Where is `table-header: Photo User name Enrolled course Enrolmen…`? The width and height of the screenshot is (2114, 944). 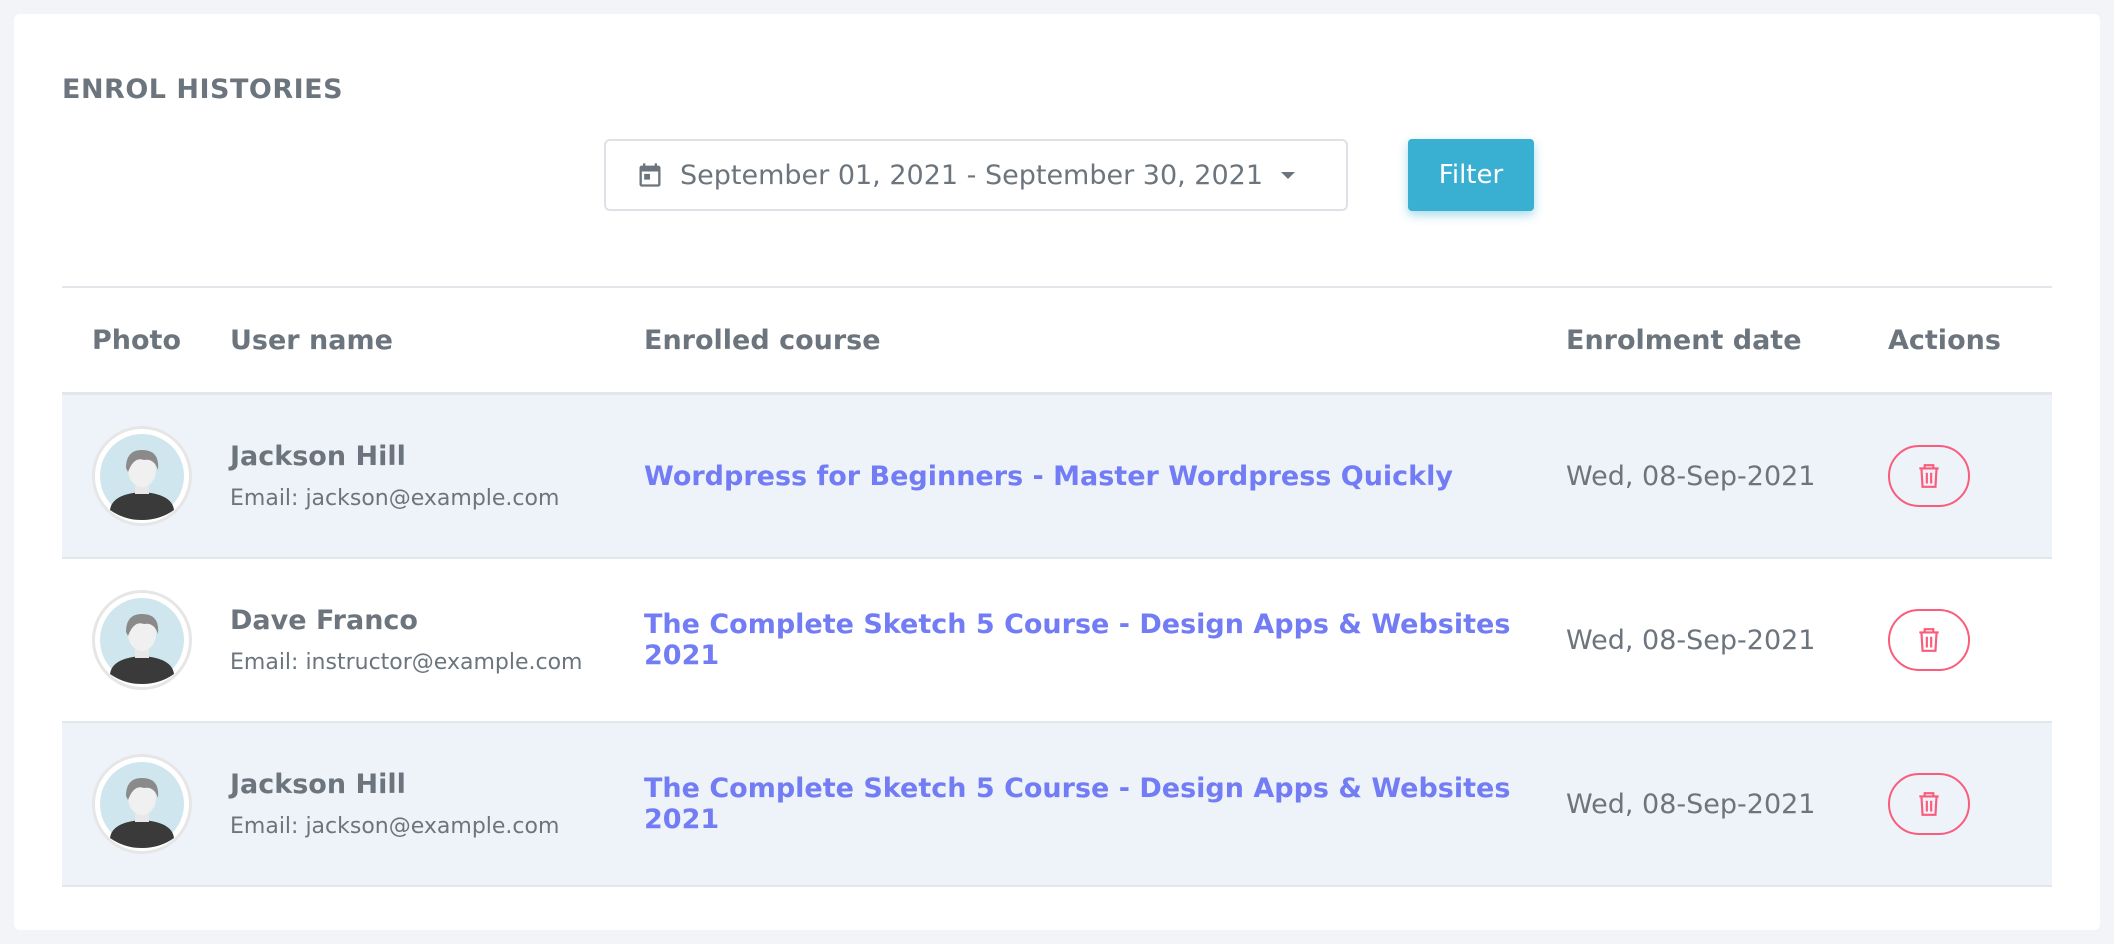
table-header: Photo User name Enrolled course Enrolmen… is located at coordinates (1057, 341).